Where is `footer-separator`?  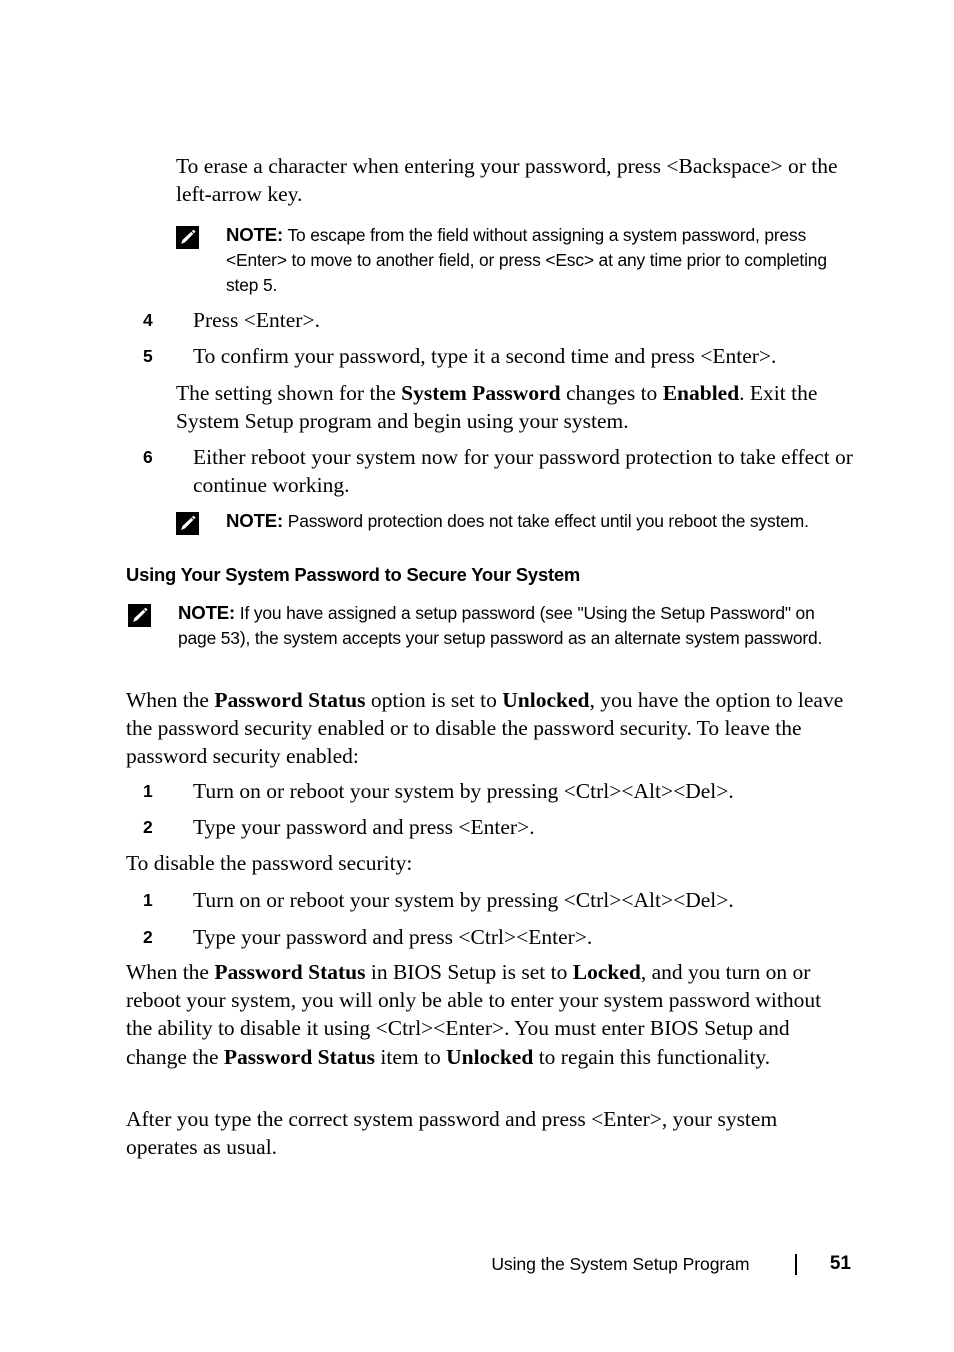 footer-separator is located at coordinates (796, 1264).